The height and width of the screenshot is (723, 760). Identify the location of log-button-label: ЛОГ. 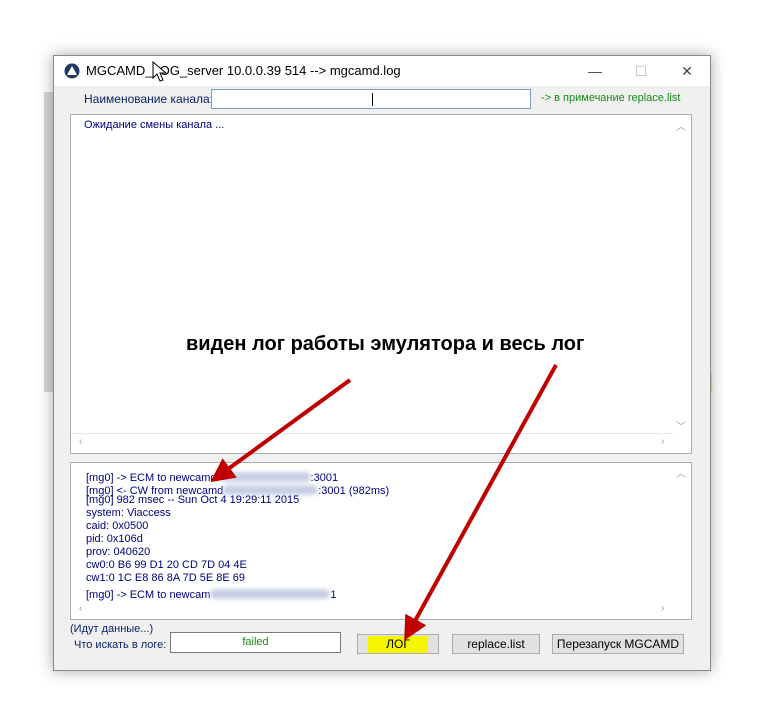
(398, 644).